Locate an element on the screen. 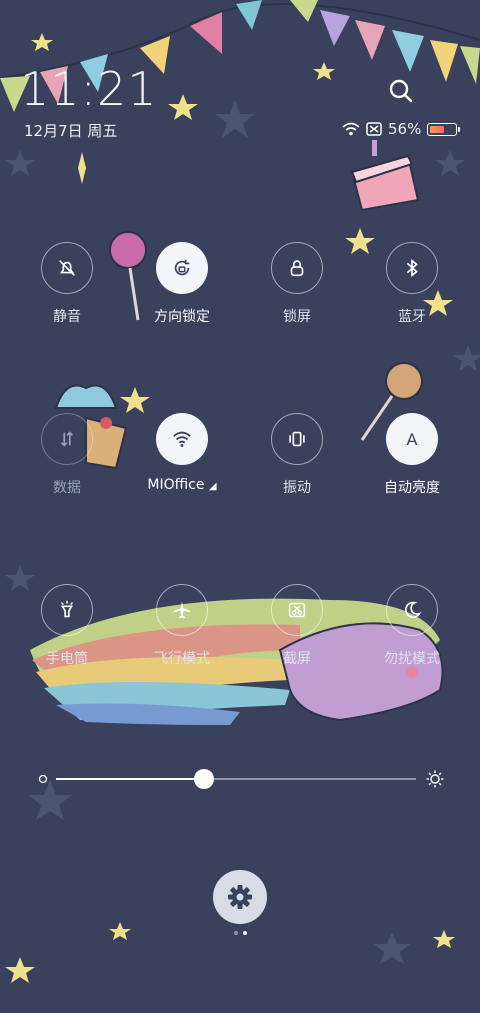 The width and height of the screenshot is (480, 1013). data-arrows-icon is located at coordinates (67, 439).